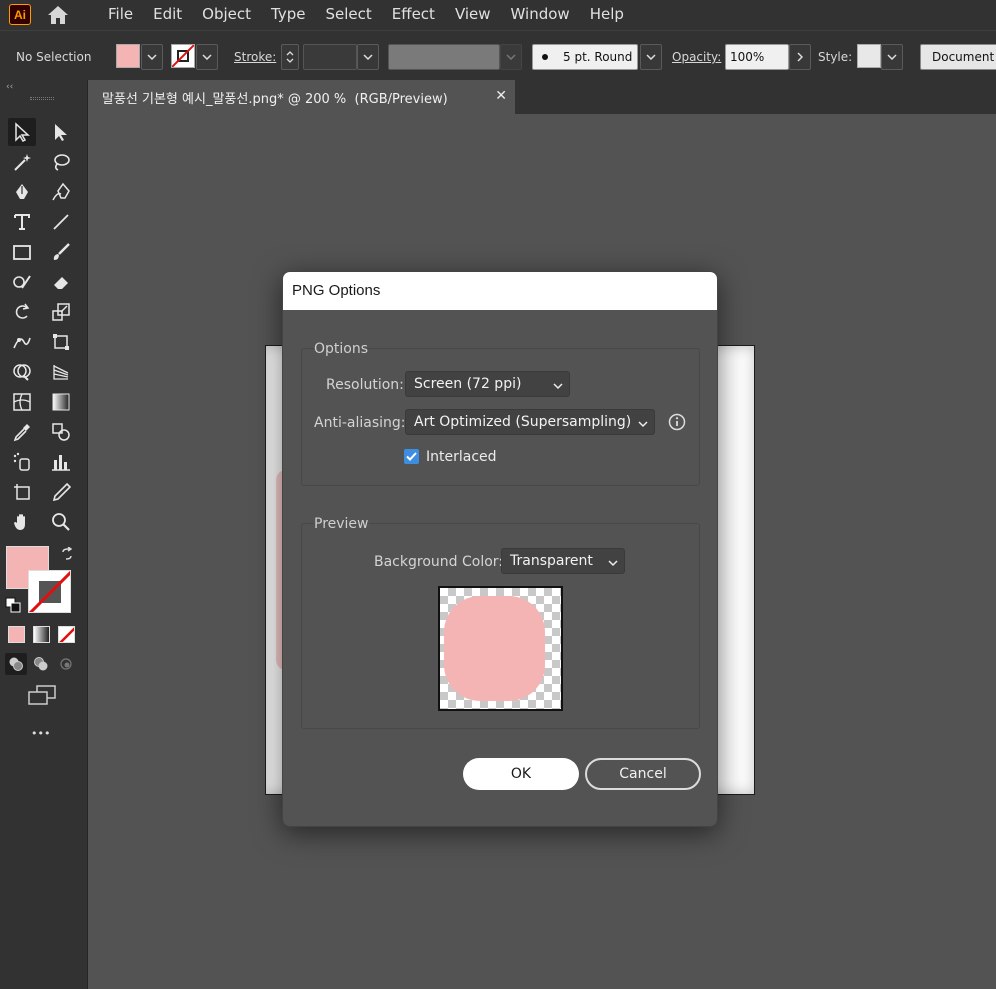  I want to click on resolution-select: Screen (72 ppi), so click(487, 384).